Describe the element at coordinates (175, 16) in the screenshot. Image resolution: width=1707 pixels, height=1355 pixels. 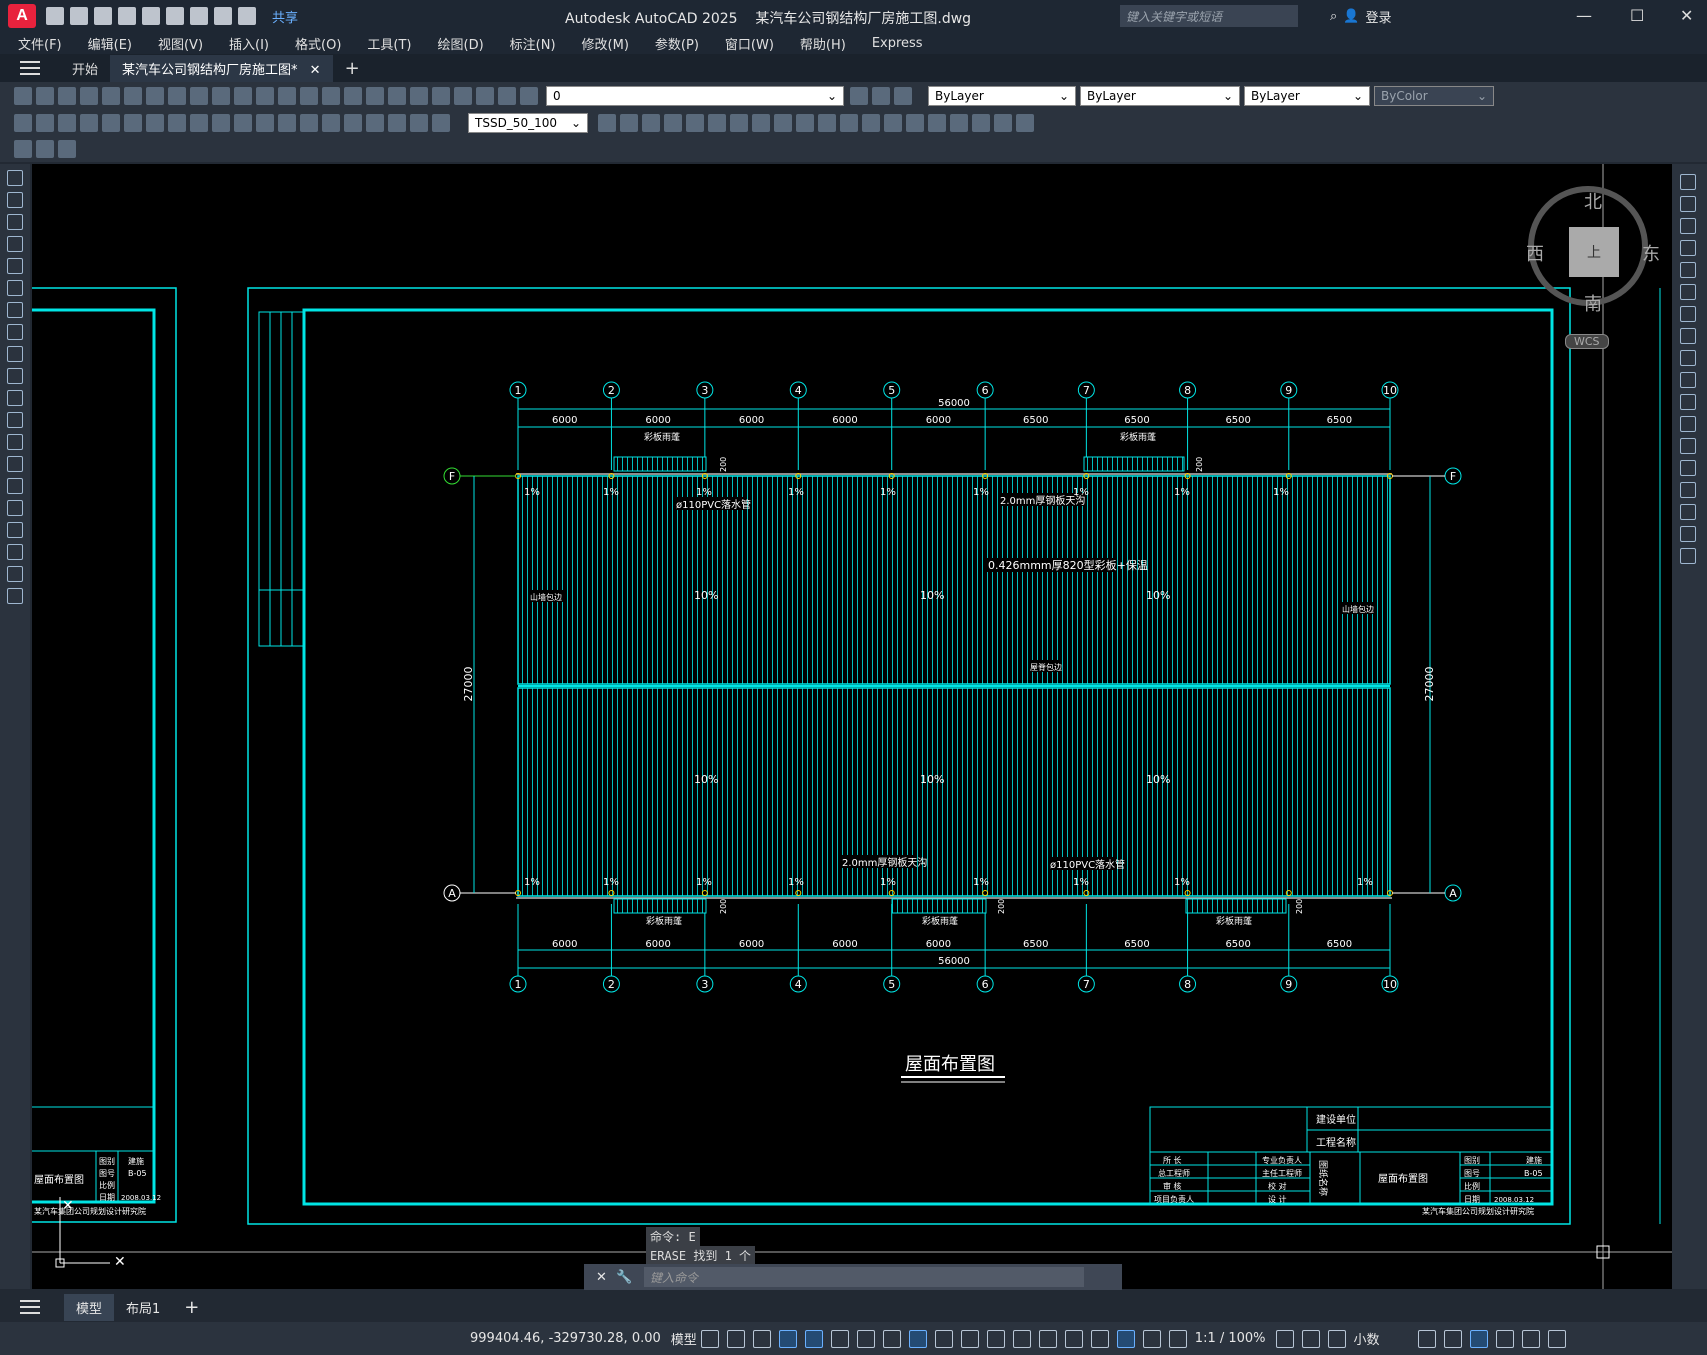
I see `save-web-icon` at that location.